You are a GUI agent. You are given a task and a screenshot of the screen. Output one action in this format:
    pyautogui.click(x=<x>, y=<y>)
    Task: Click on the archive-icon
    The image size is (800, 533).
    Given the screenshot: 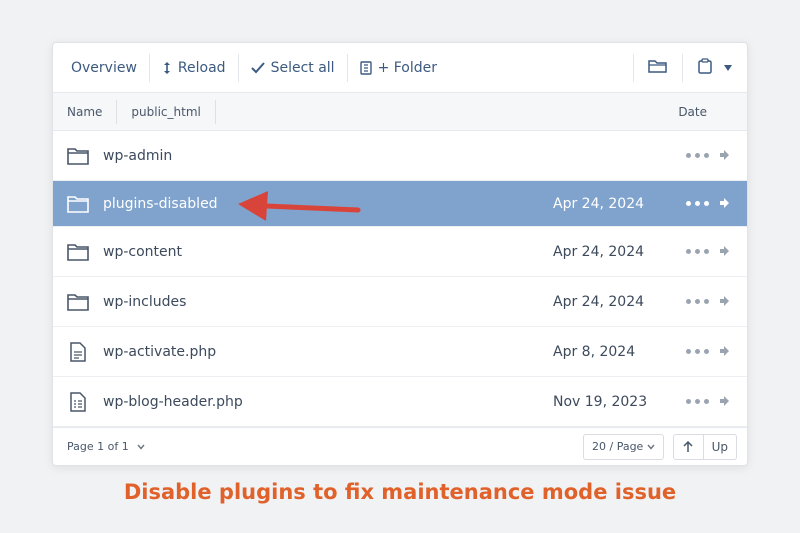 What is the action you would take?
    pyautogui.click(x=365, y=67)
    